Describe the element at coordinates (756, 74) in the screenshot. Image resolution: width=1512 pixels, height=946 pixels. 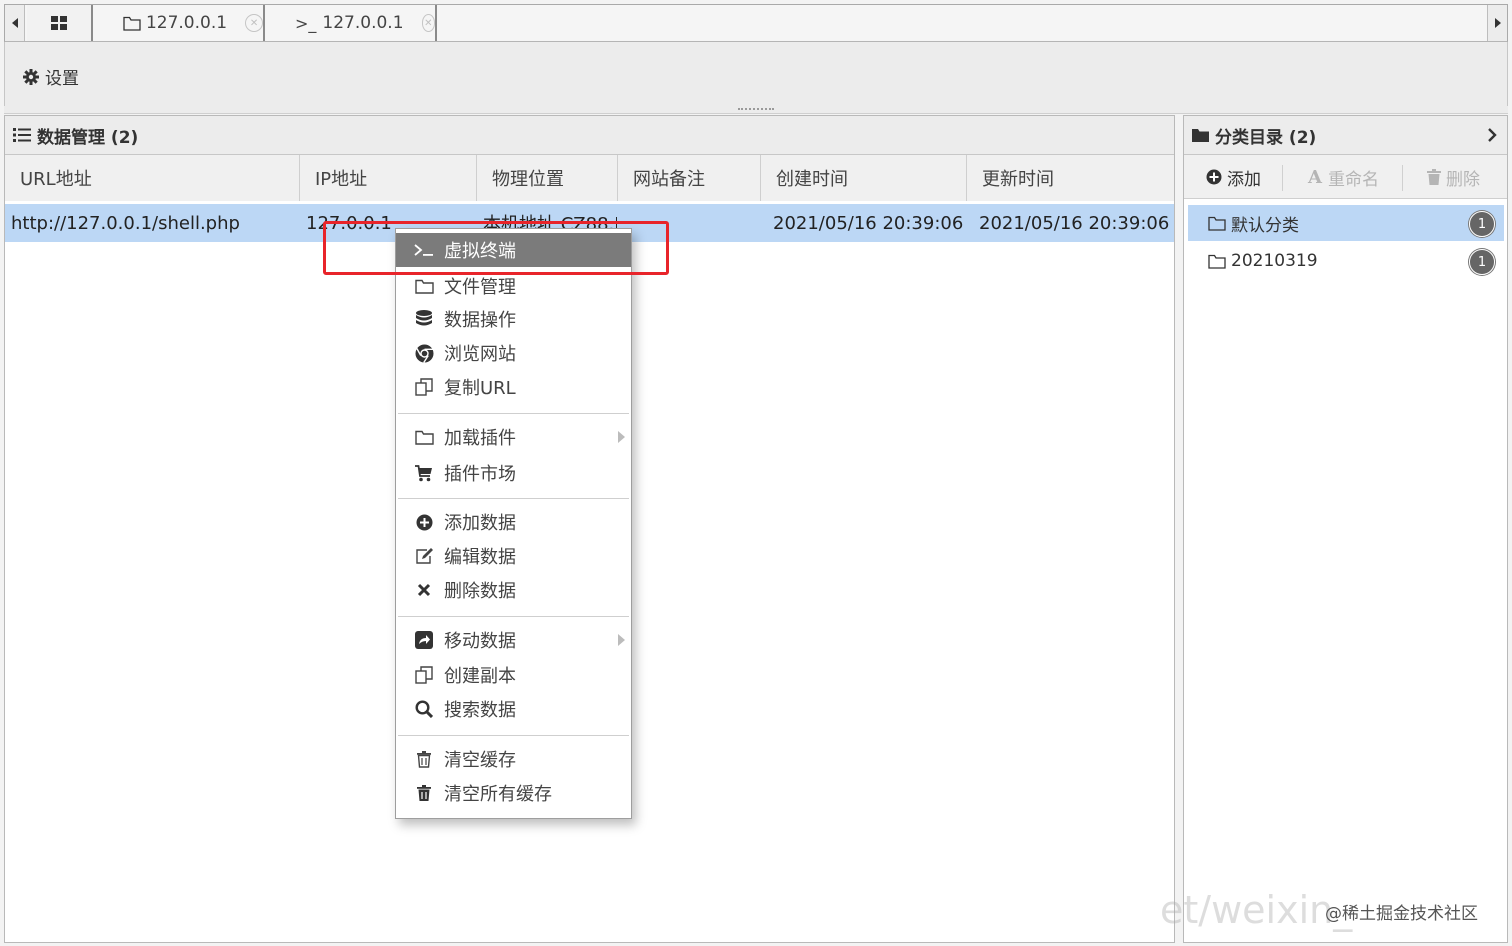
I see `toolbar: 设置` at that location.